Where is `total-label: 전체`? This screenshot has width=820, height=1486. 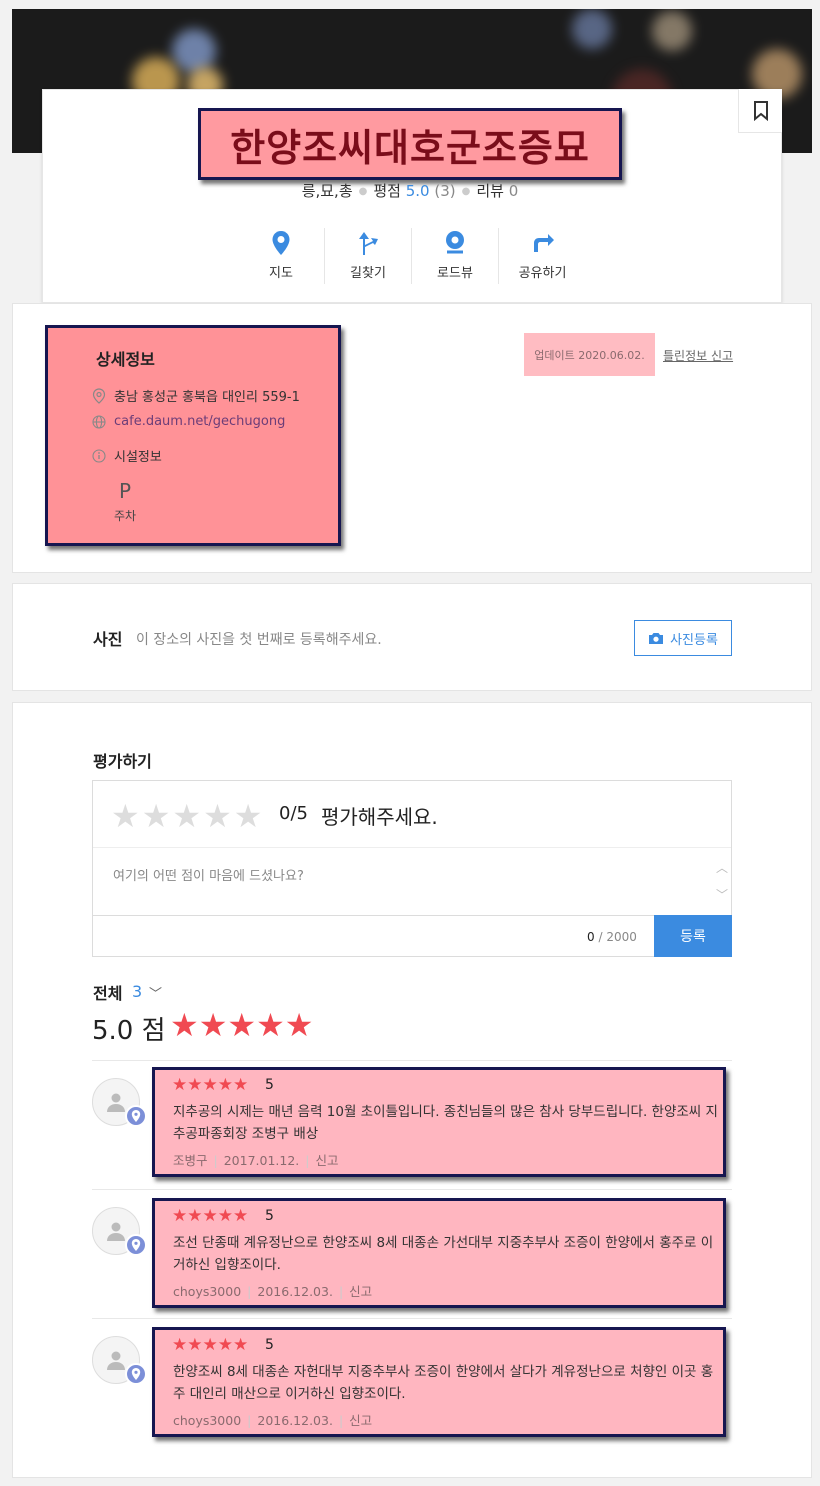 total-label: 전체 is located at coordinates (107, 992).